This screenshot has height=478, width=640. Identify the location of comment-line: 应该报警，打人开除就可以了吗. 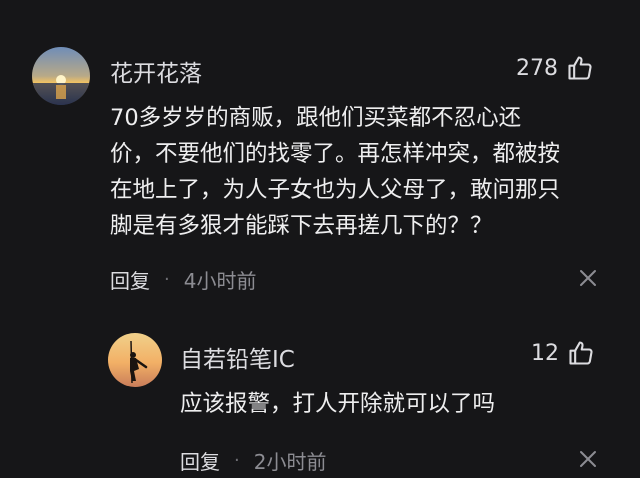
(338, 404).